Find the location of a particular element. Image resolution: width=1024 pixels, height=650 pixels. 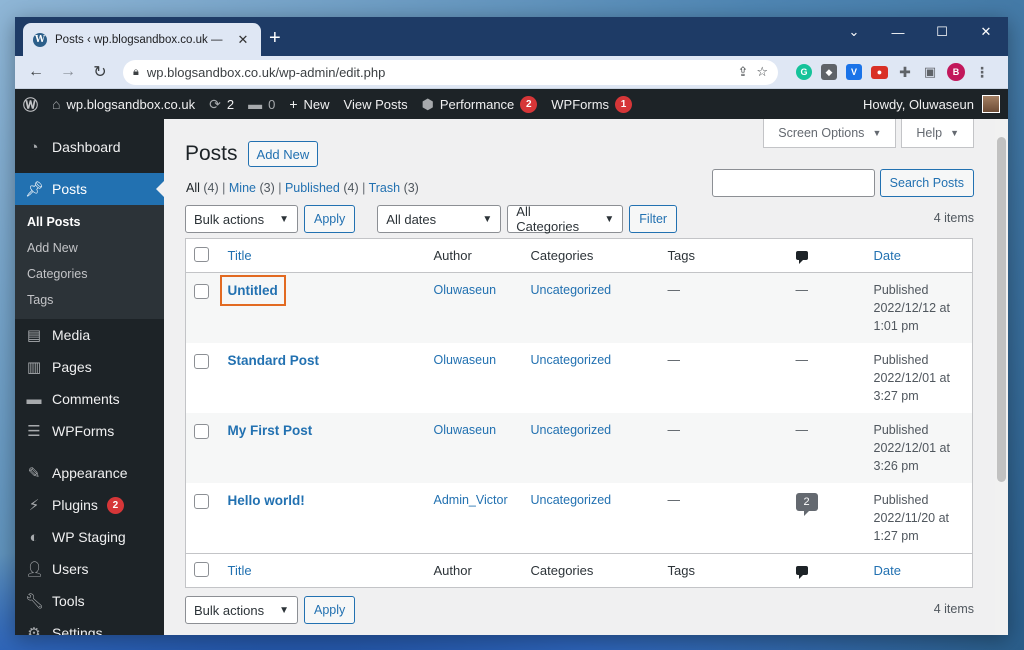

submenu-all-posts: All Posts is located at coordinates (89, 222).